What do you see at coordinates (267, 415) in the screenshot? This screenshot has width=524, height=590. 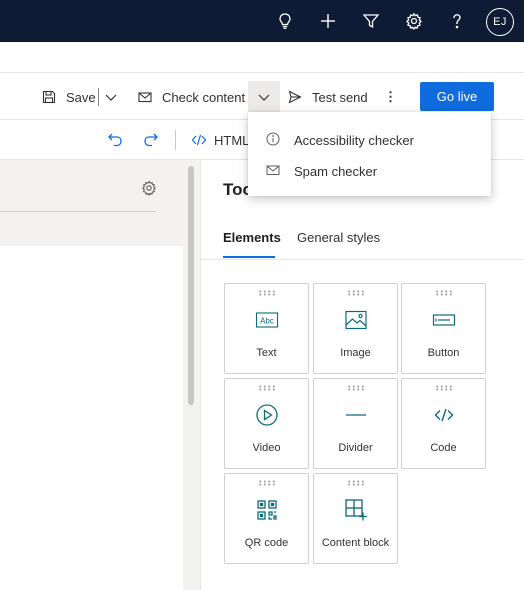 I see `video-play-icon` at bounding box center [267, 415].